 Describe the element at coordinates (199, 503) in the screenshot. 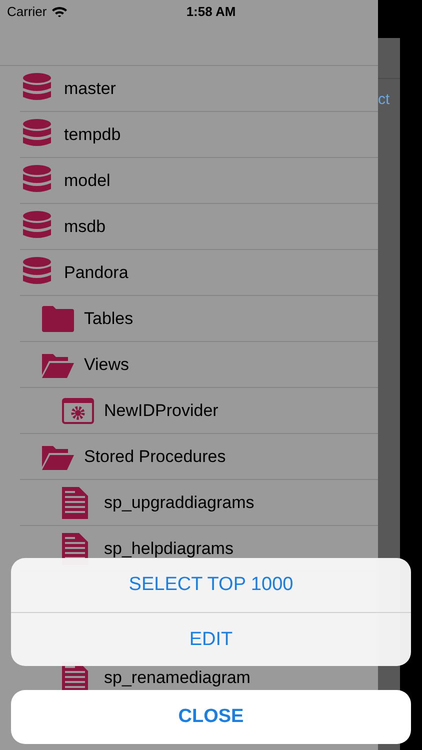

I see `tree-item: sp_upgraddiagrams` at that location.